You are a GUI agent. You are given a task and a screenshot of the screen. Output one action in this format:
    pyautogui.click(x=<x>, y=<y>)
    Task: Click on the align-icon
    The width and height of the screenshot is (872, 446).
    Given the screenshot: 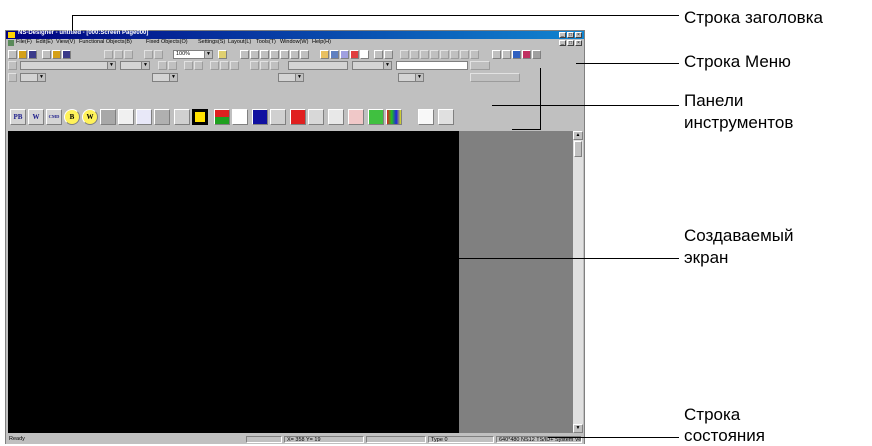 What is the action you would take?
    pyautogui.click(x=378, y=54)
    